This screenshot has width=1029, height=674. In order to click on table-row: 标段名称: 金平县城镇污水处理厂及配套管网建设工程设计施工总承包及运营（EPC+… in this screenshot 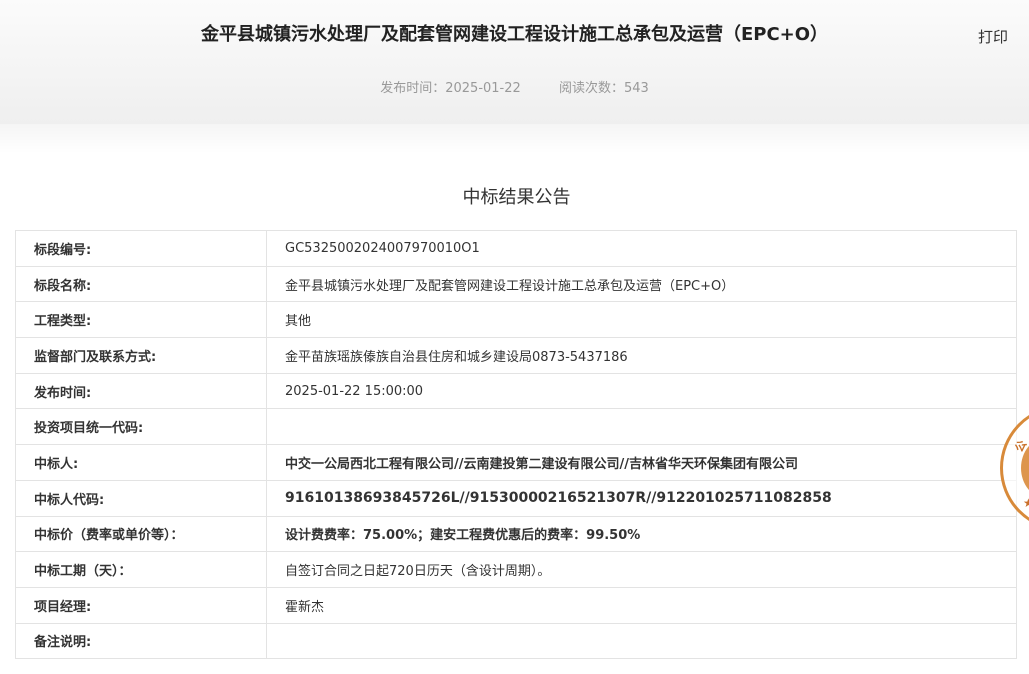, I will do `click(516, 284)`.